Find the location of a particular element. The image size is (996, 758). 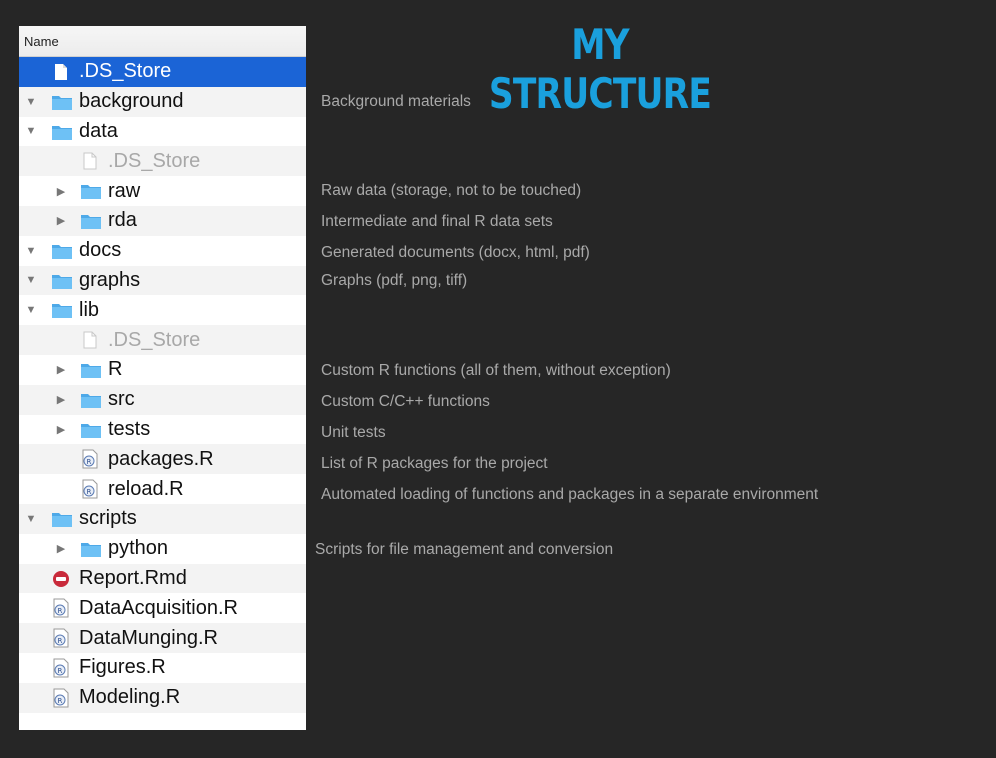

list-item: ▼ scripts is located at coordinates (162, 519).